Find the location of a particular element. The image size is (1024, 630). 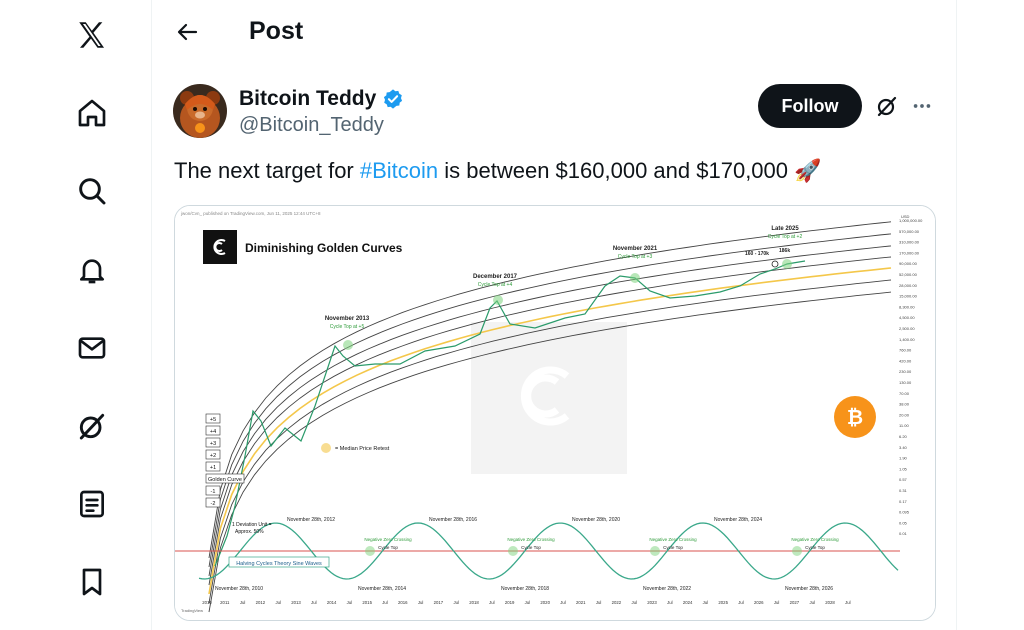

x-axis-tick-label: 2012 is located at coordinates (261, 602).